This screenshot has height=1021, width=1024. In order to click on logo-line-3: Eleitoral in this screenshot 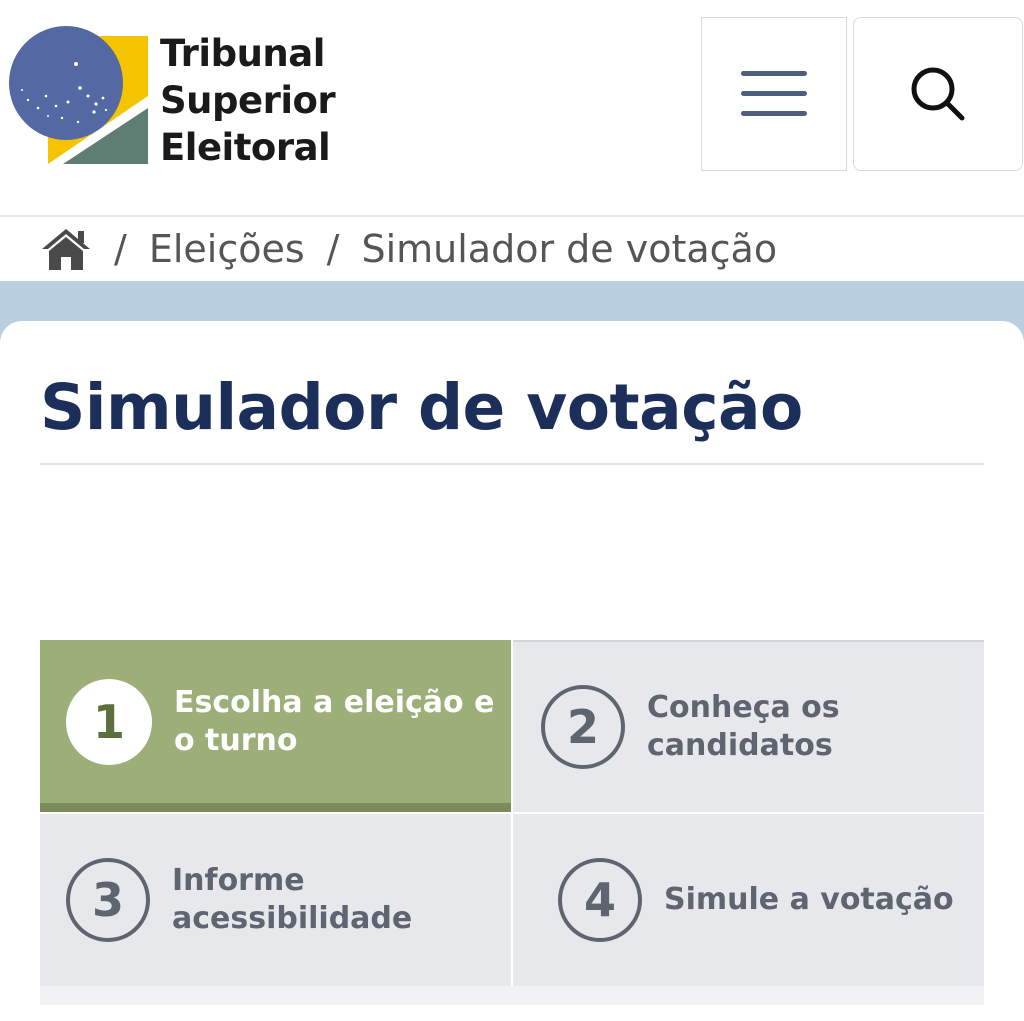, I will do `click(245, 147)`.